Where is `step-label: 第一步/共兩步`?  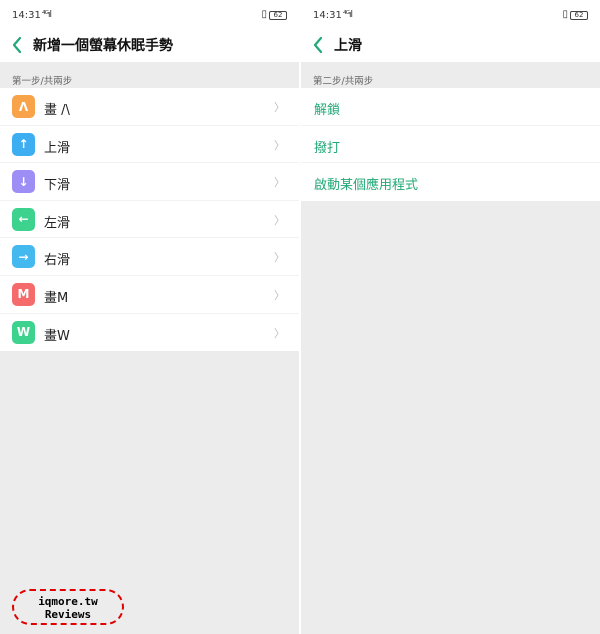
step-label: 第一步/共兩步 is located at coordinates (42, 81).